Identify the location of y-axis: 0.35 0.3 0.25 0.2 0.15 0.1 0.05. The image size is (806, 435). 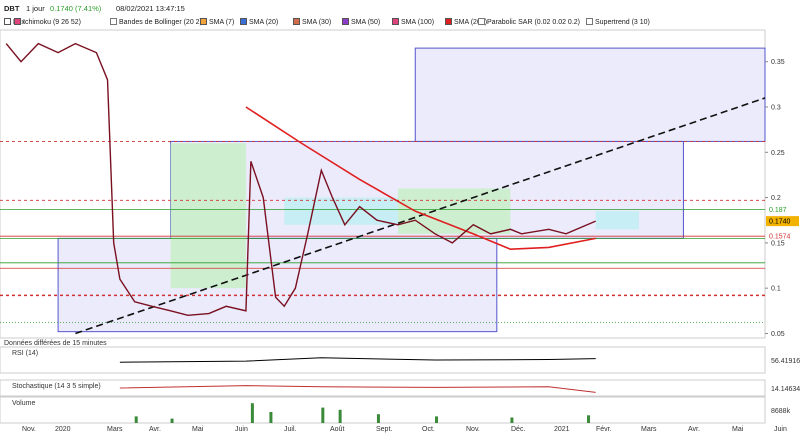
(775, 198).